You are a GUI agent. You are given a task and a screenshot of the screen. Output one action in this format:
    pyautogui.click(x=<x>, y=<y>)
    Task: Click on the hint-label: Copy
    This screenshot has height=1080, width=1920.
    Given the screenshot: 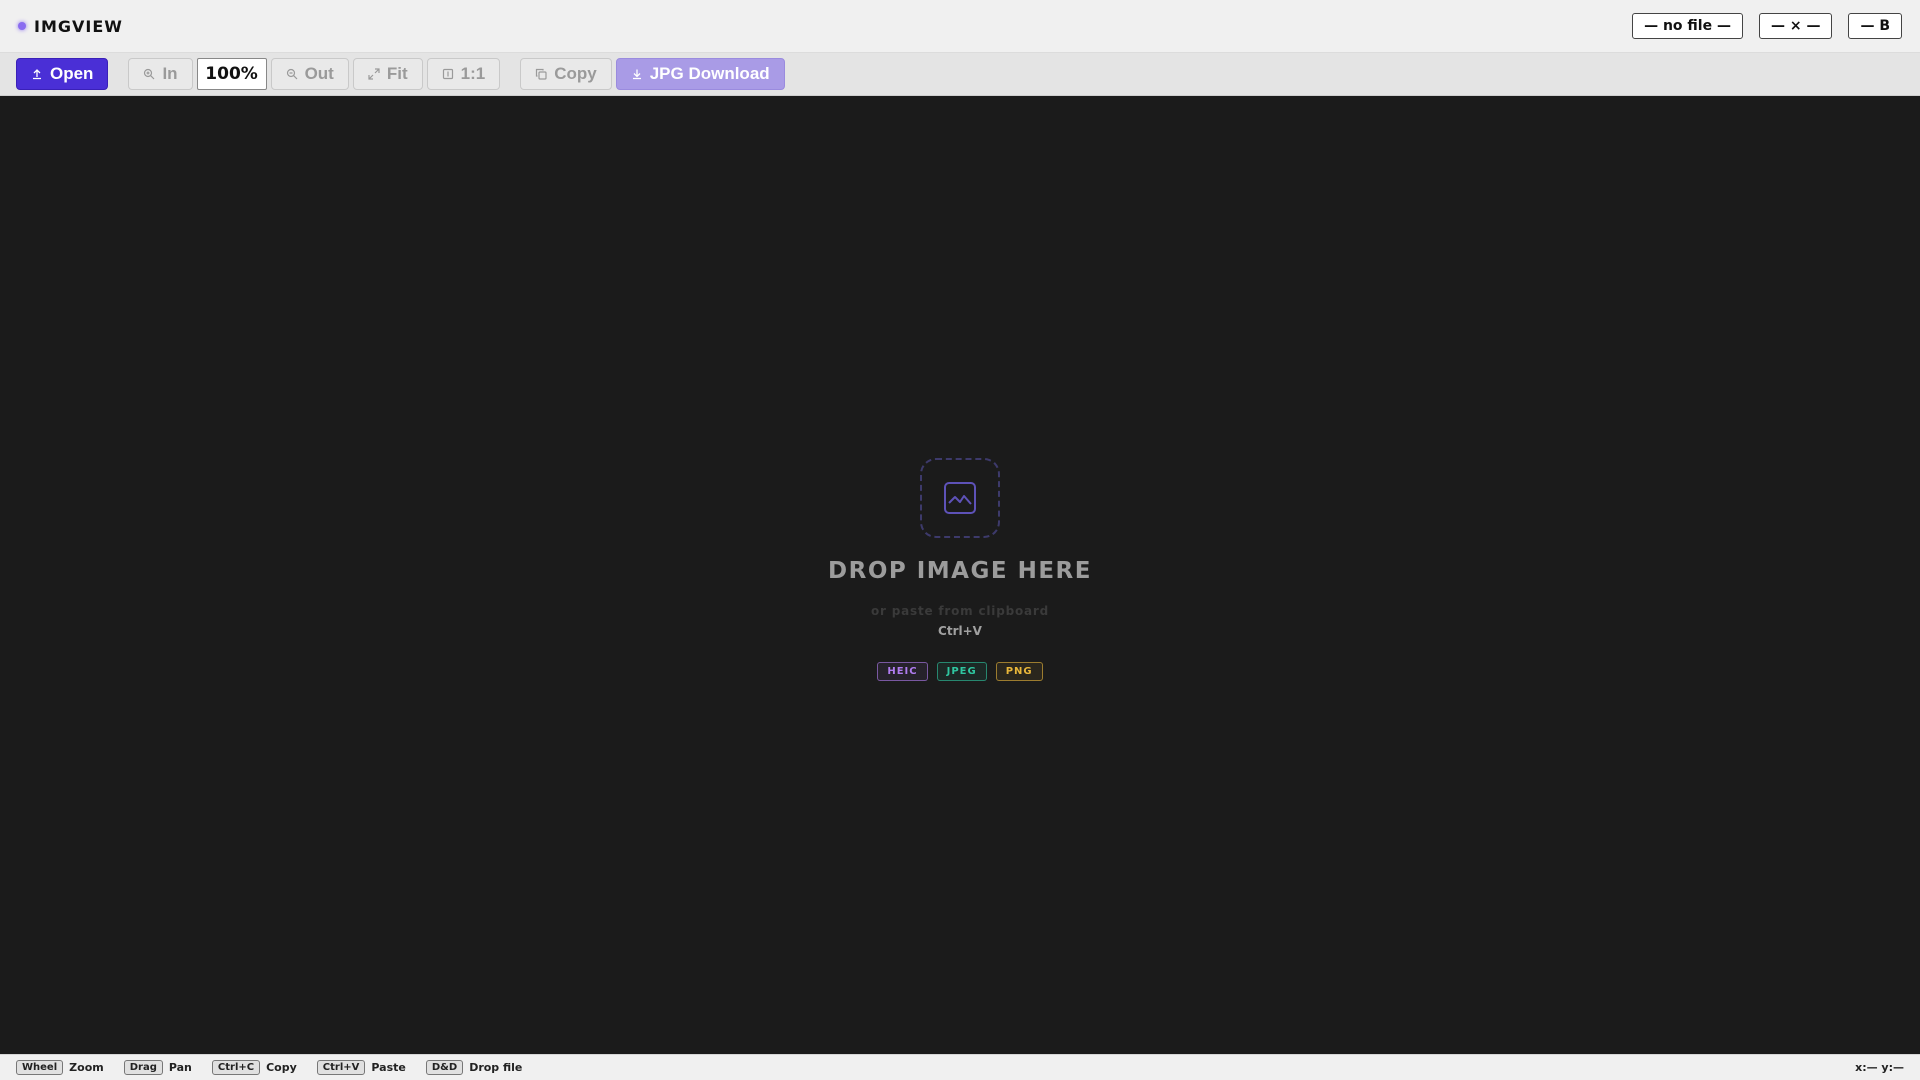 What is the action you would take?
    pyautogui.click(x=281, y=1067)
    